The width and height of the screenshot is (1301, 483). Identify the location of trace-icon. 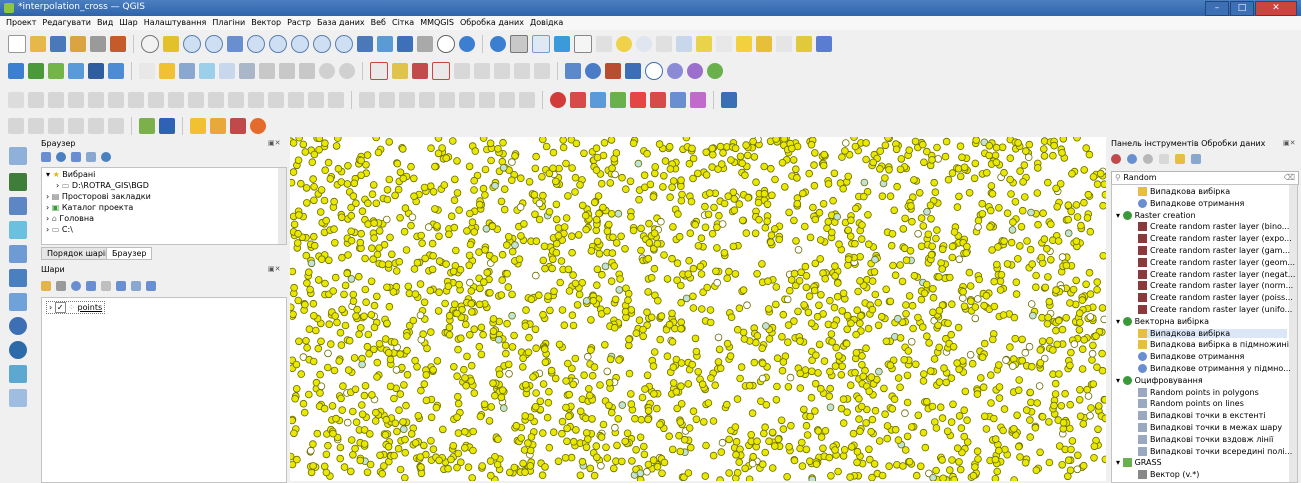
(258, 125).